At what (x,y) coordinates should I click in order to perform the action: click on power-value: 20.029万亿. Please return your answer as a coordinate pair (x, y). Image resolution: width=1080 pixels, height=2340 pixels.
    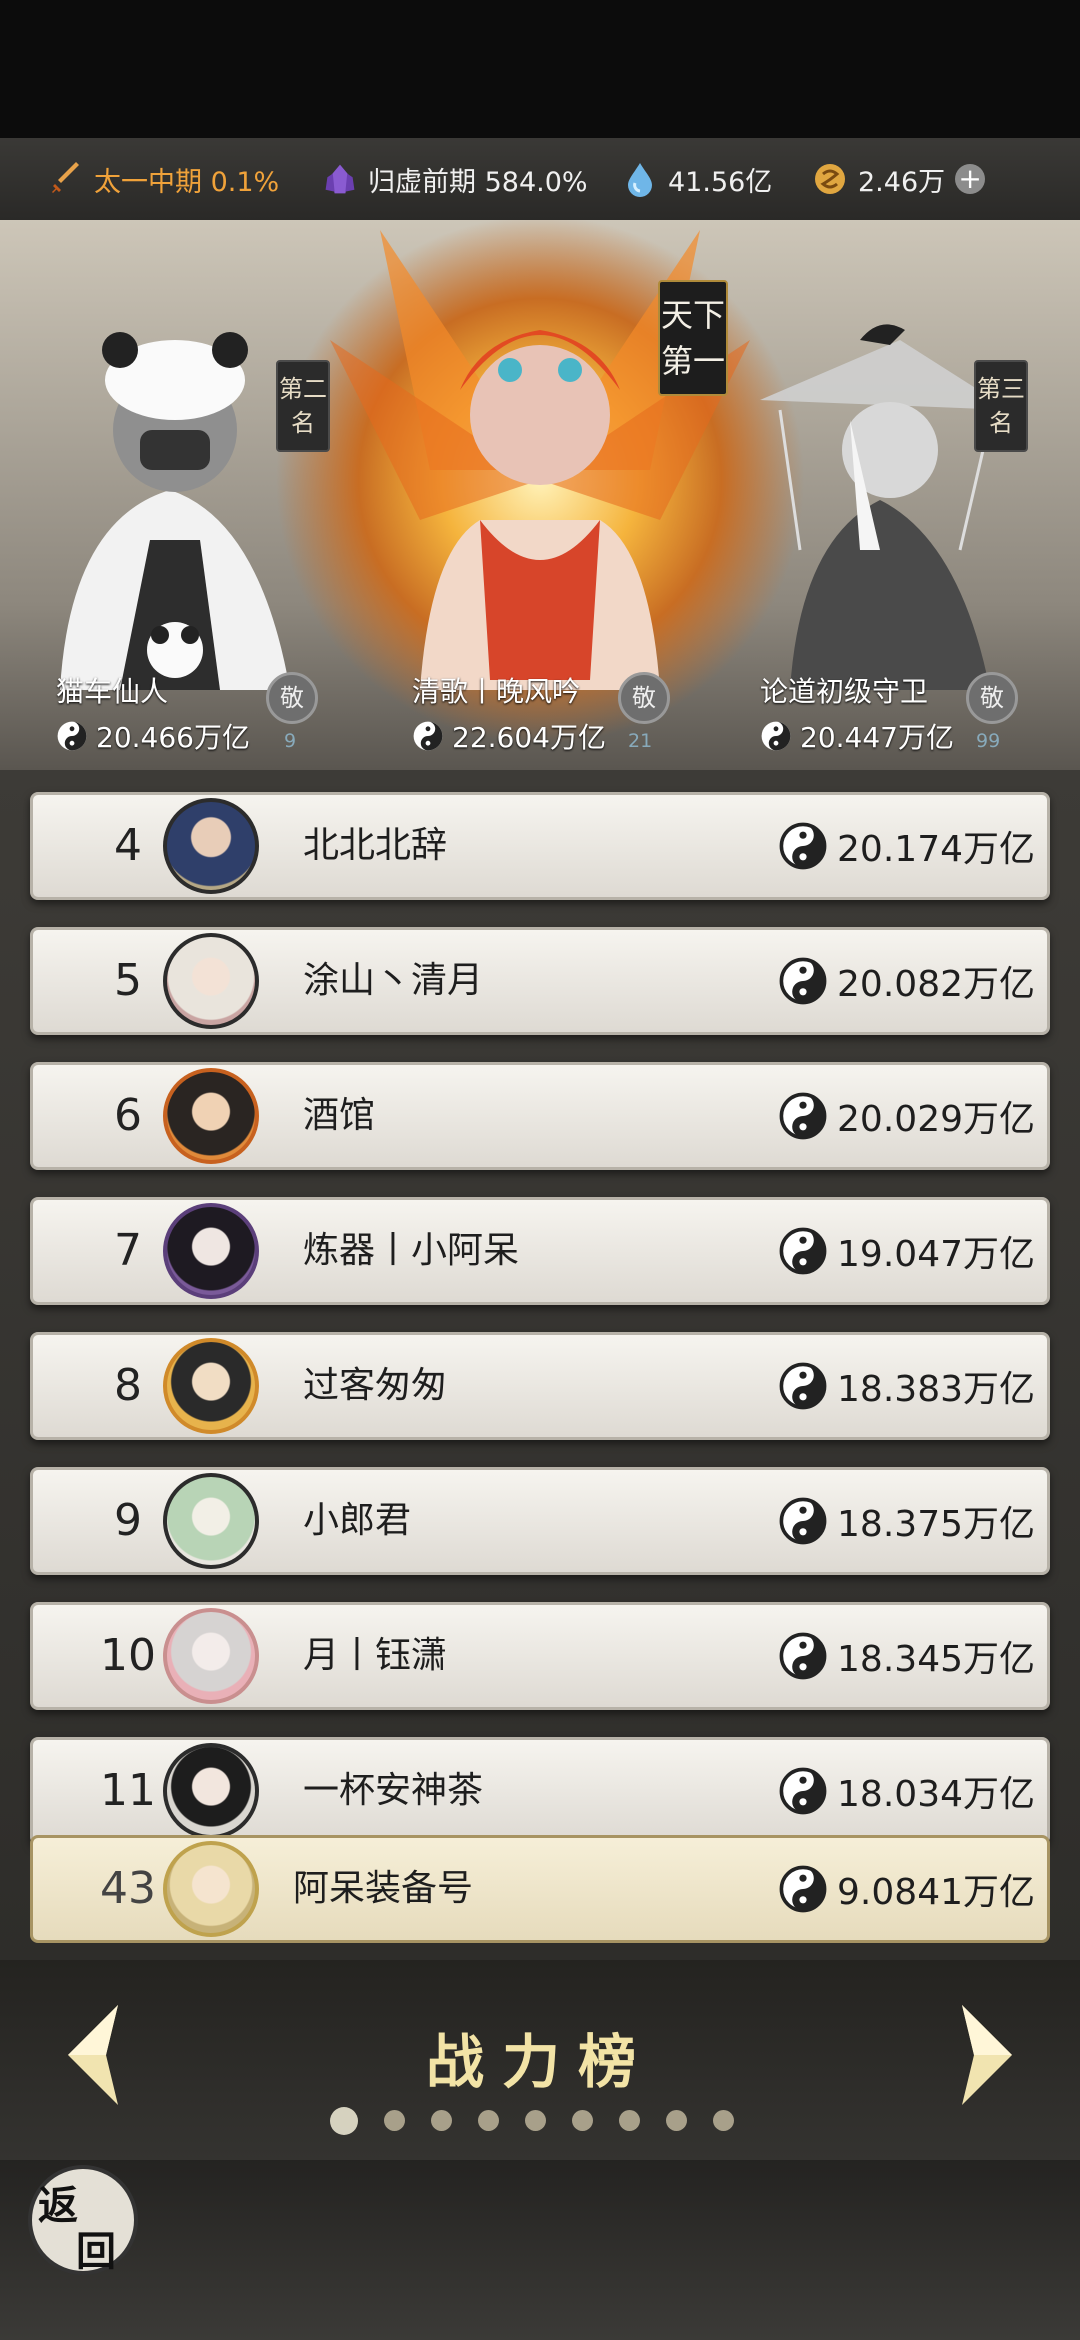
    Looking at the image, I should click on (907, 1116).